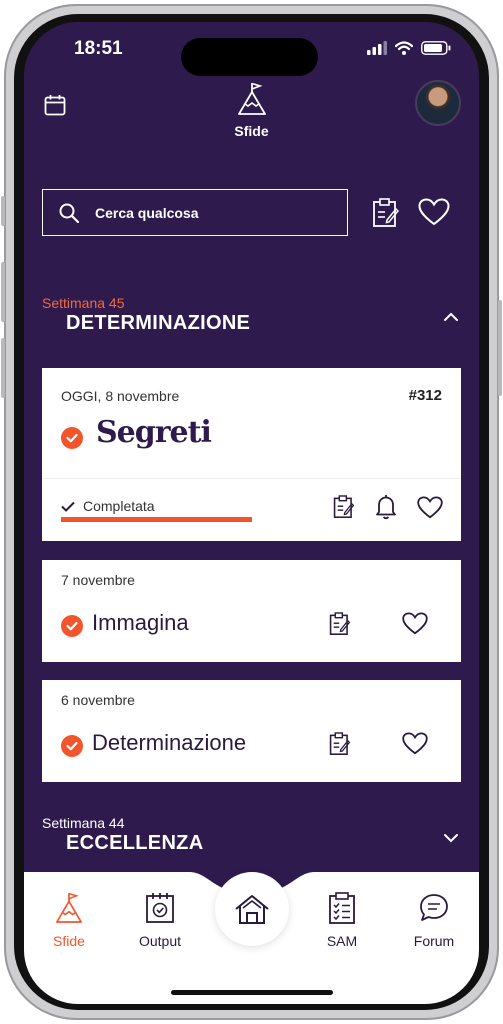 Image resolution: width=503 pixels, height=1024 pixels. I want to click on week-label: Settimana 44, so click(83, 823).